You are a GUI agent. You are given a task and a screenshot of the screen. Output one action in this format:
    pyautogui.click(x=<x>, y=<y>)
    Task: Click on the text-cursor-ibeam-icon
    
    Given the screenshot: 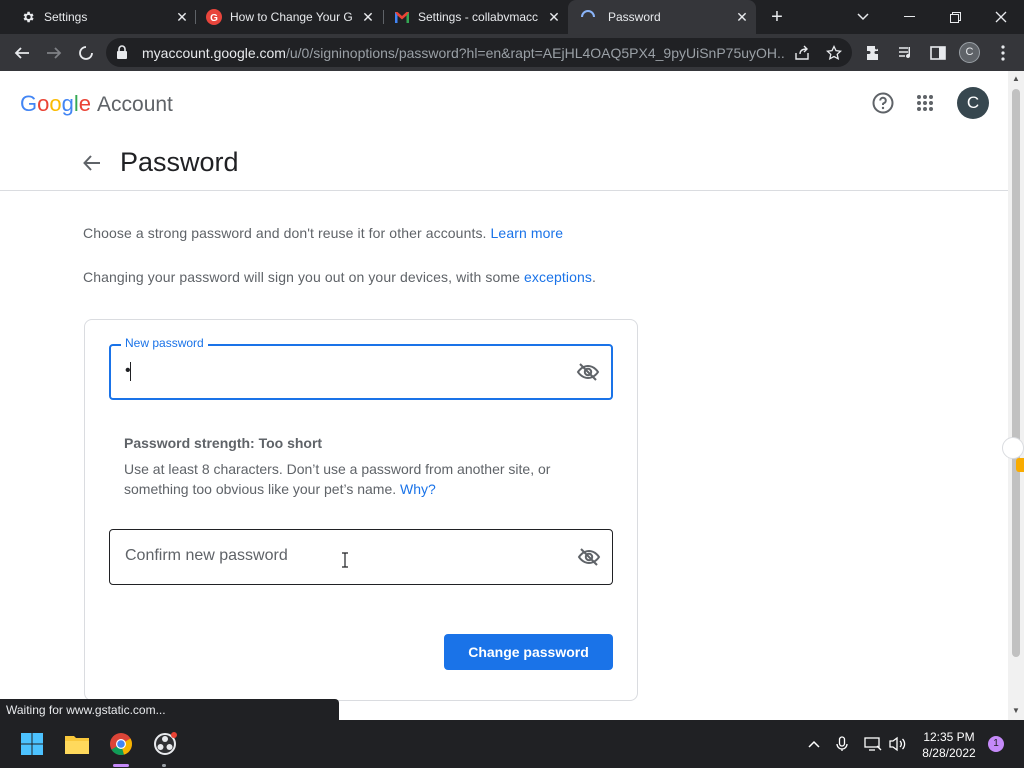 What is the action you would take?
    pyautogui.click(x=345, y=560)
    